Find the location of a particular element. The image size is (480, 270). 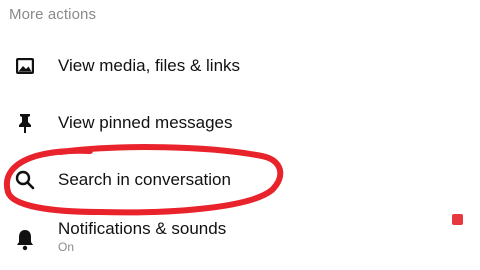

image-icon is located at coordinates (25, 66).